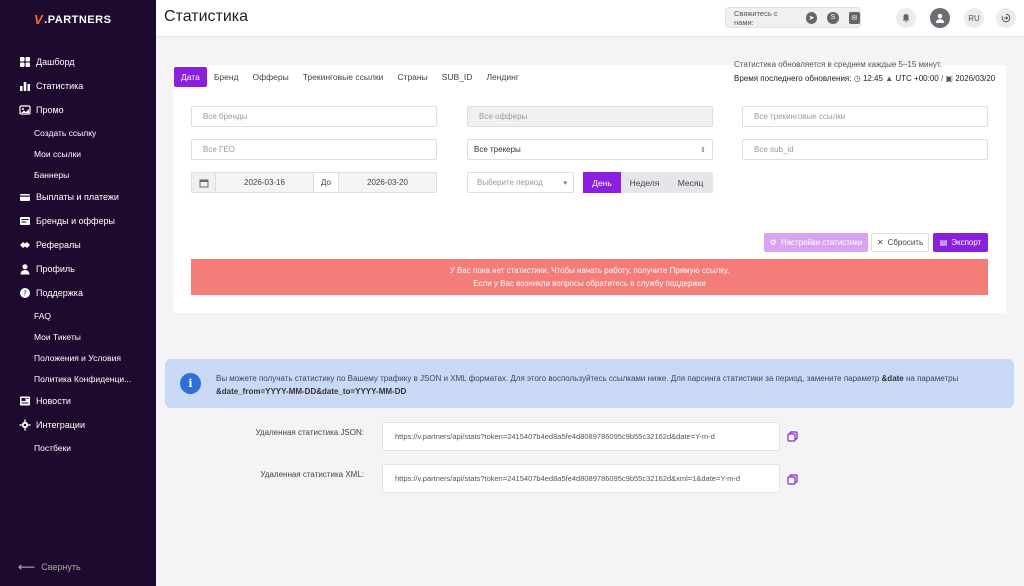  What do you see at coordinates (55, 62) in the screenshot?
I see `sidebar-item-label: Дашборд` at bounding box center [55, 62].